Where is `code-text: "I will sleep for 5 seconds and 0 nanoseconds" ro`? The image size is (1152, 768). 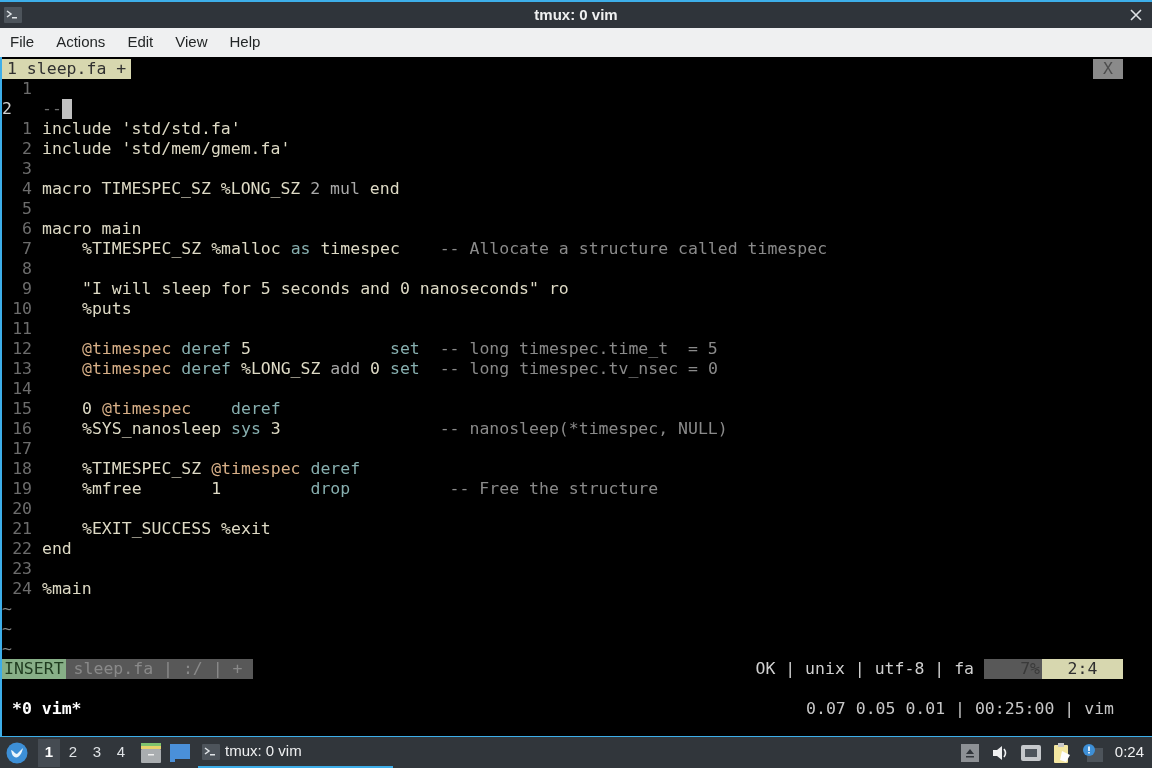
code-text: "I will sleep for 5 seconds and 0 nanoseconds" ro is located at coordinates (325, 289).